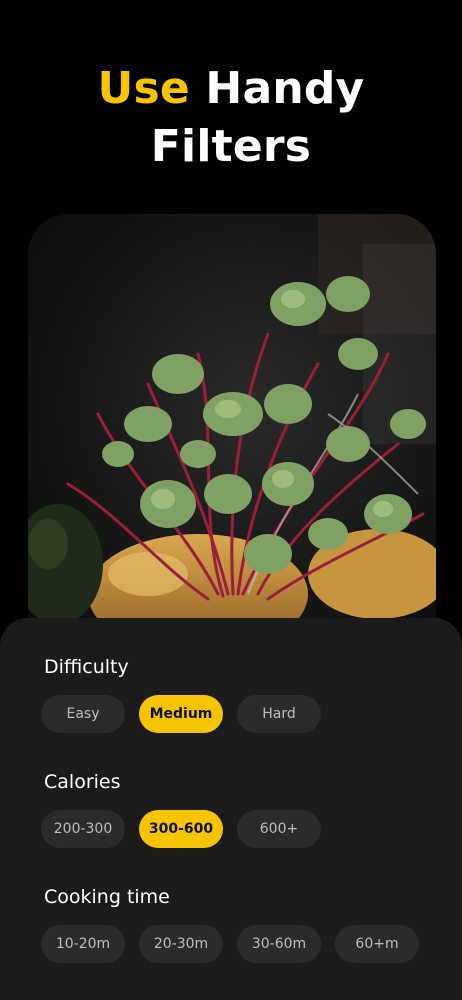 The height and width of the screenshot is (1000, 462). Describe the element at coordinates (181, 944) in the screenshot. I see `cooking-time-chip-20-30m: 20-30m` at that location.